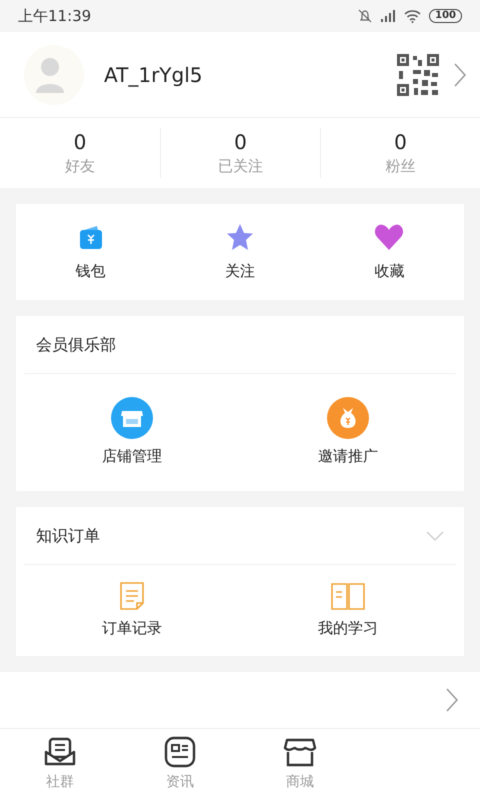 The image size is (480, 800). What do you see at coordinates (91, 271) in the screenshot?
I see `shortcut-label: 钱包` at bounding box center [91, 271].